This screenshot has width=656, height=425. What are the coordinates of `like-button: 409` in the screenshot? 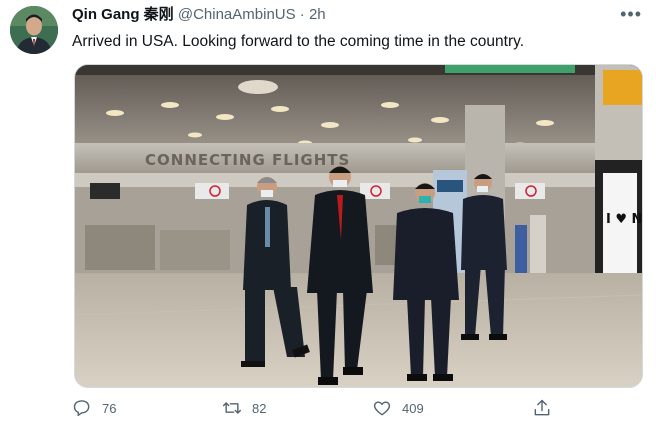 It's located at (398, 408).